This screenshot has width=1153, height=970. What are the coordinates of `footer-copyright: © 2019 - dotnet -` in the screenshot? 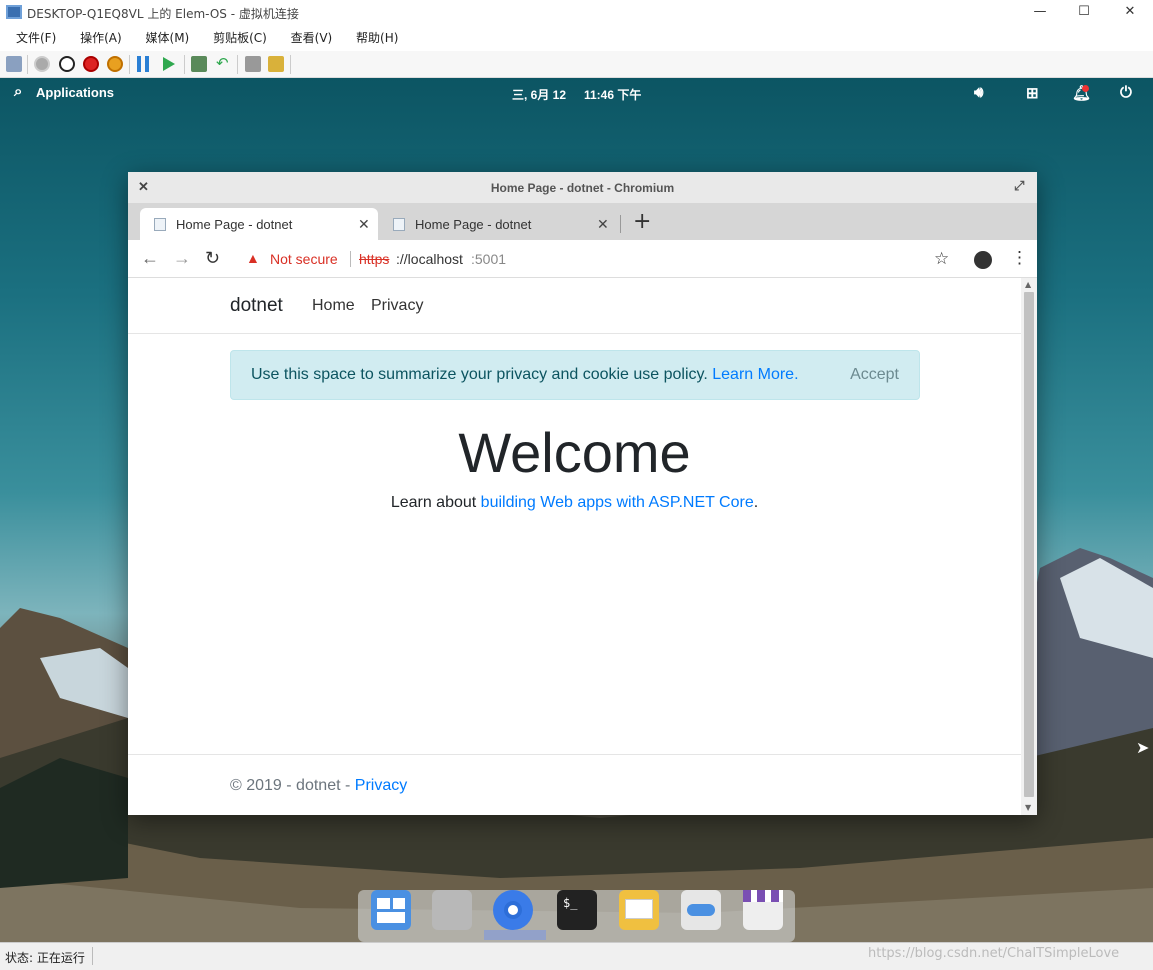 It's located at (290, 785).